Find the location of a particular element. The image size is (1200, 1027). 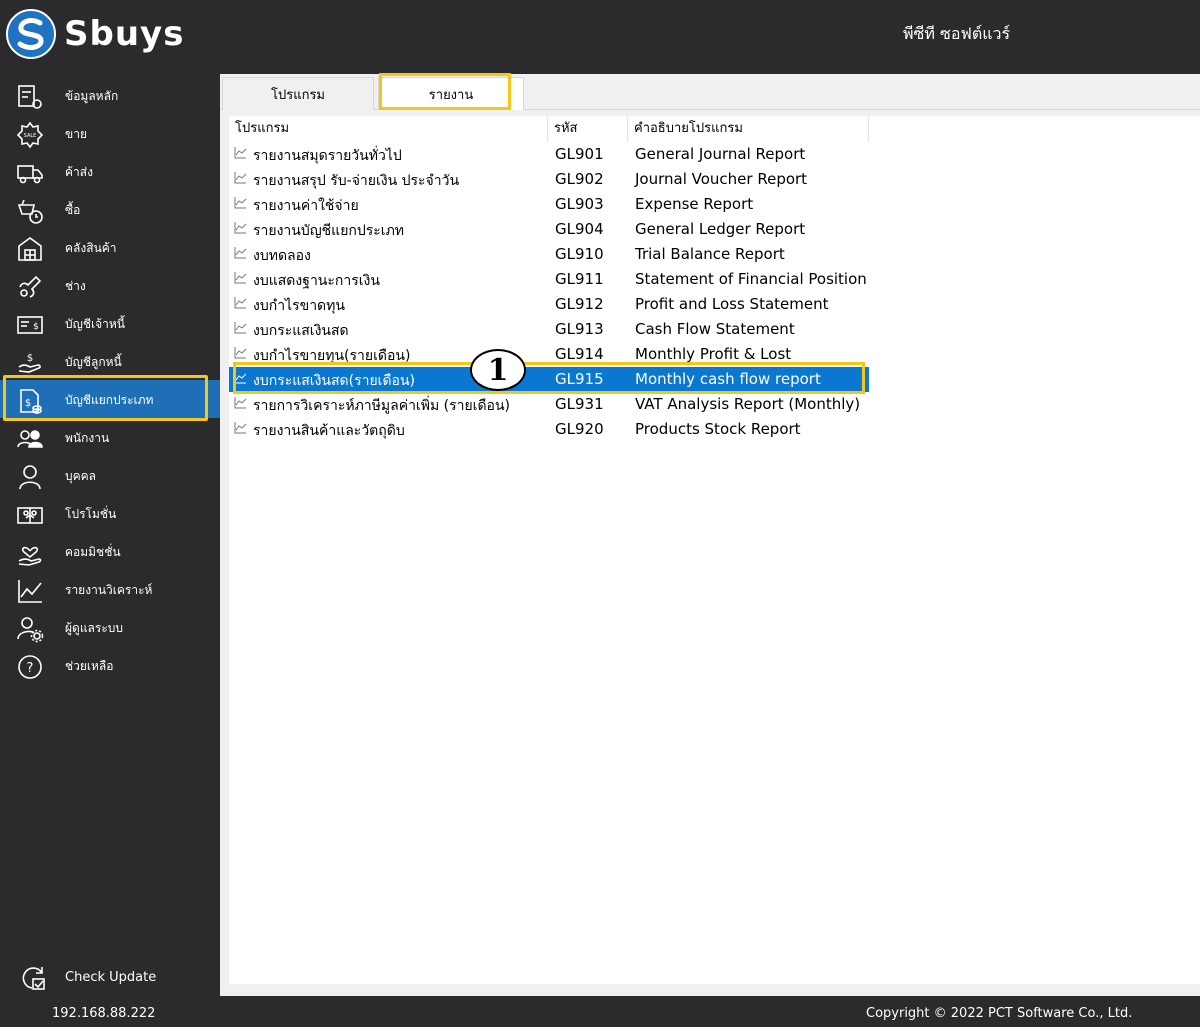

program-code-cell: GL913 is located at coordinates (579, 329).